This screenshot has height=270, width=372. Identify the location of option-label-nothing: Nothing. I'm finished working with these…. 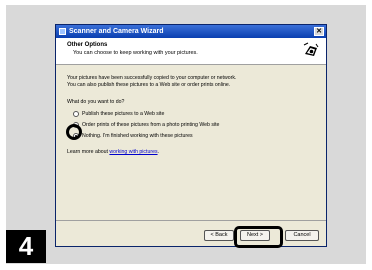
(137, 136).